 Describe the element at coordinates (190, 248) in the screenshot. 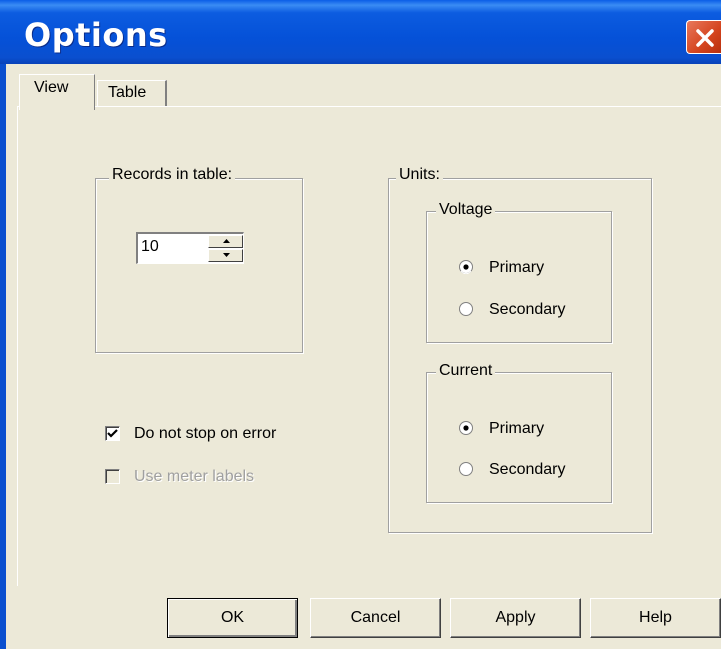

I see `records-spinner: 10` at that location.